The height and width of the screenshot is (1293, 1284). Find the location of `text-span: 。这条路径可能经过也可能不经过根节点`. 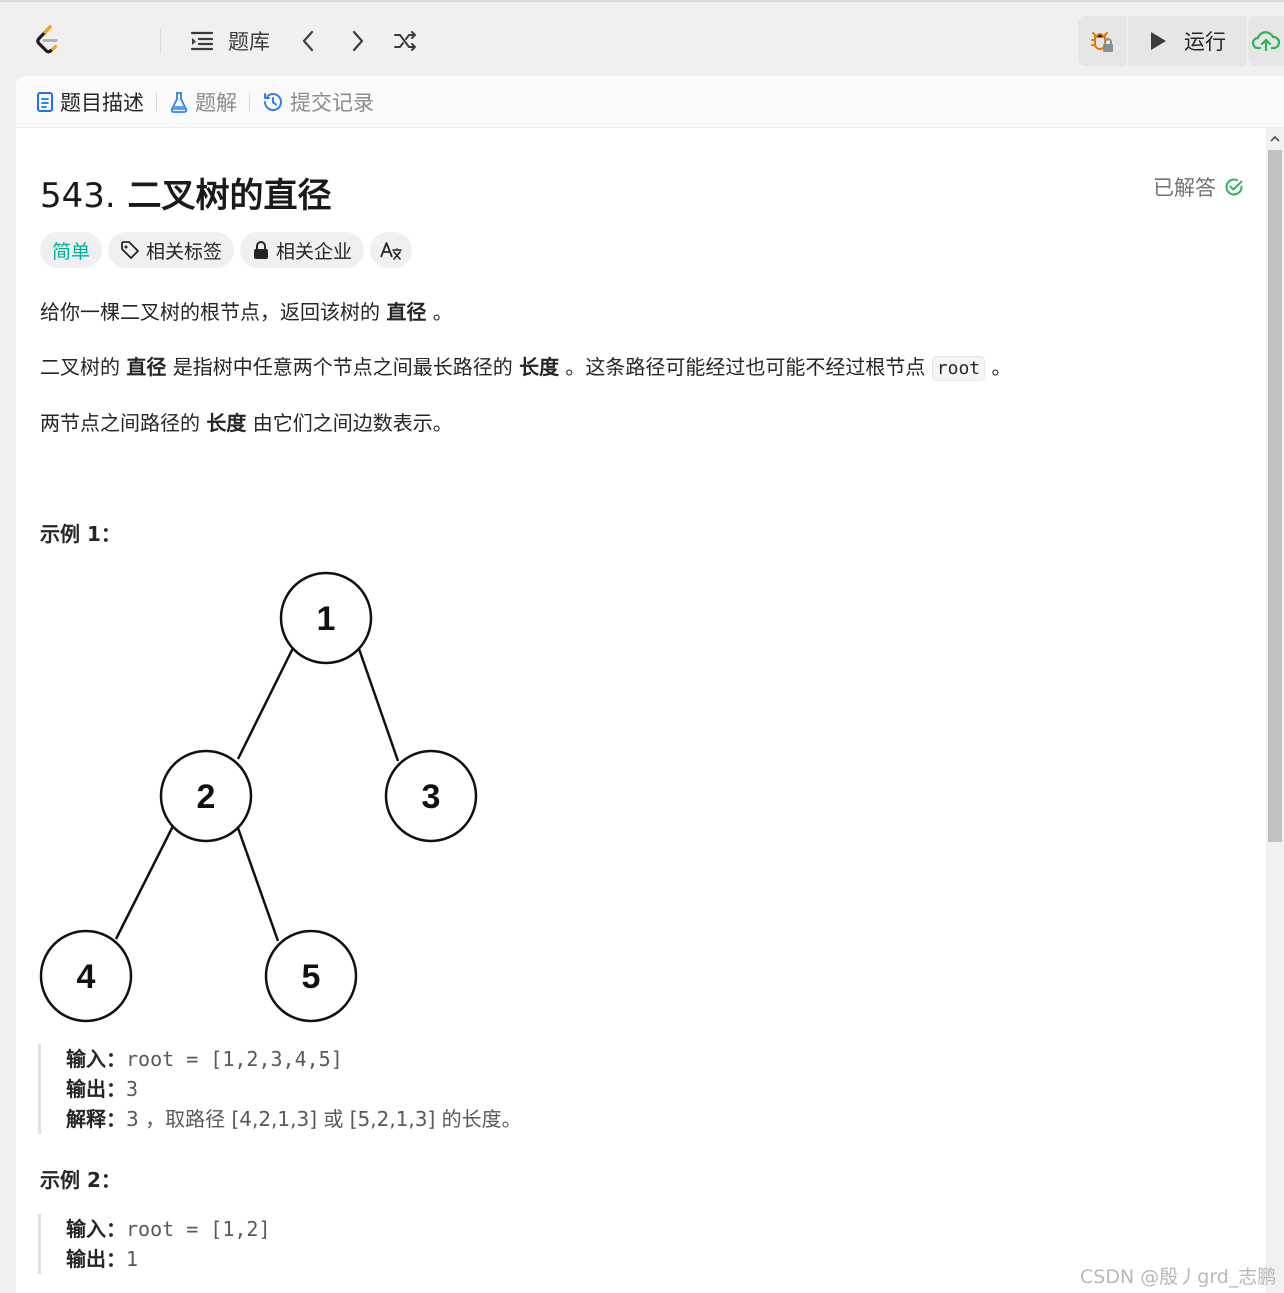

text-span: 。这条路径可能经过也可能不经过根节点 is located at coordinates (745, 367).